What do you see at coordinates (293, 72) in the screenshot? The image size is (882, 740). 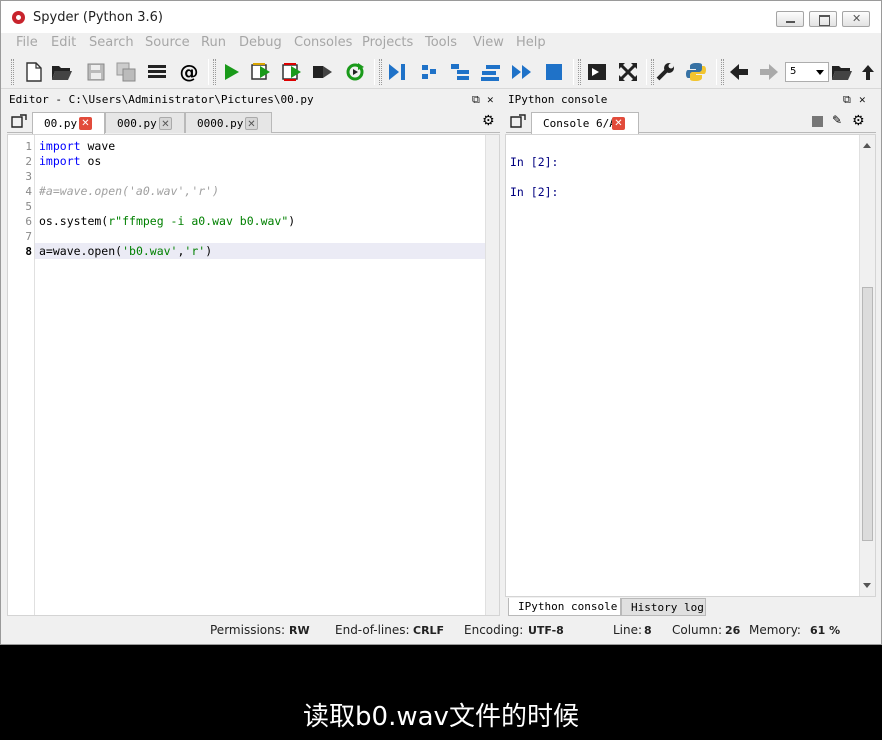 I see `run-cell-advance-icon` at bounding box center [293, 72].